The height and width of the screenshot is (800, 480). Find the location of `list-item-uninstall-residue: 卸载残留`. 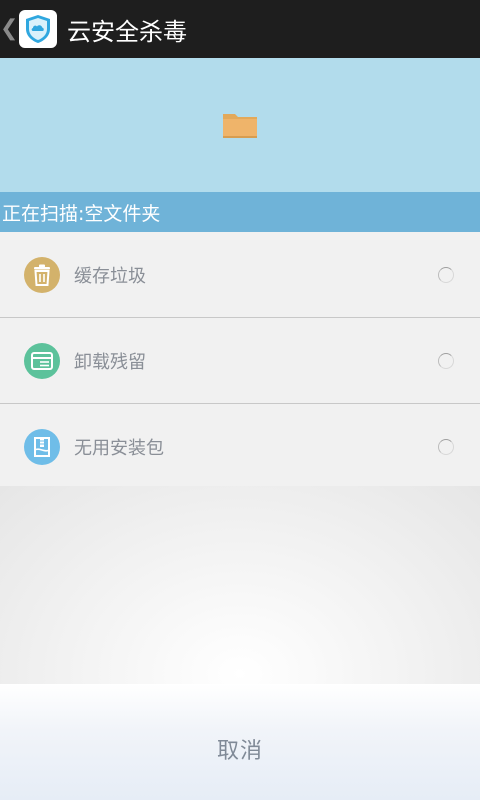

list-item-uninstall-residue: 卸载残留 is located at coordinates (240, 360).